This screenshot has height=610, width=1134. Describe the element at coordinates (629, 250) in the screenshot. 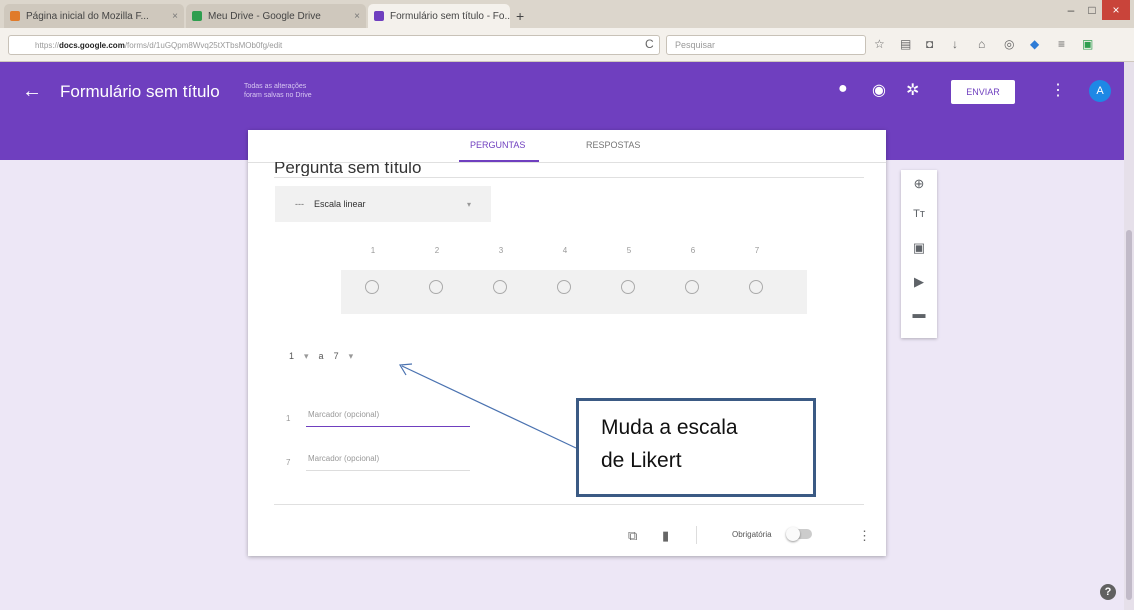

I see `scale-label: 5` at that location.